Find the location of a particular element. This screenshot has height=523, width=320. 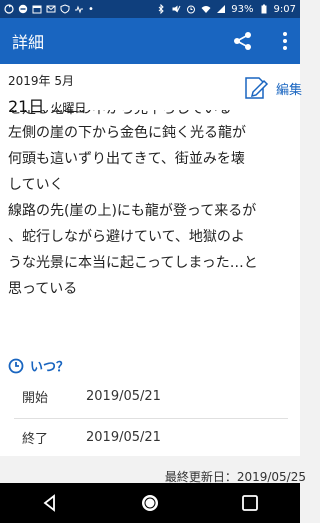

activity-icon is located at coordinates (79, 9).